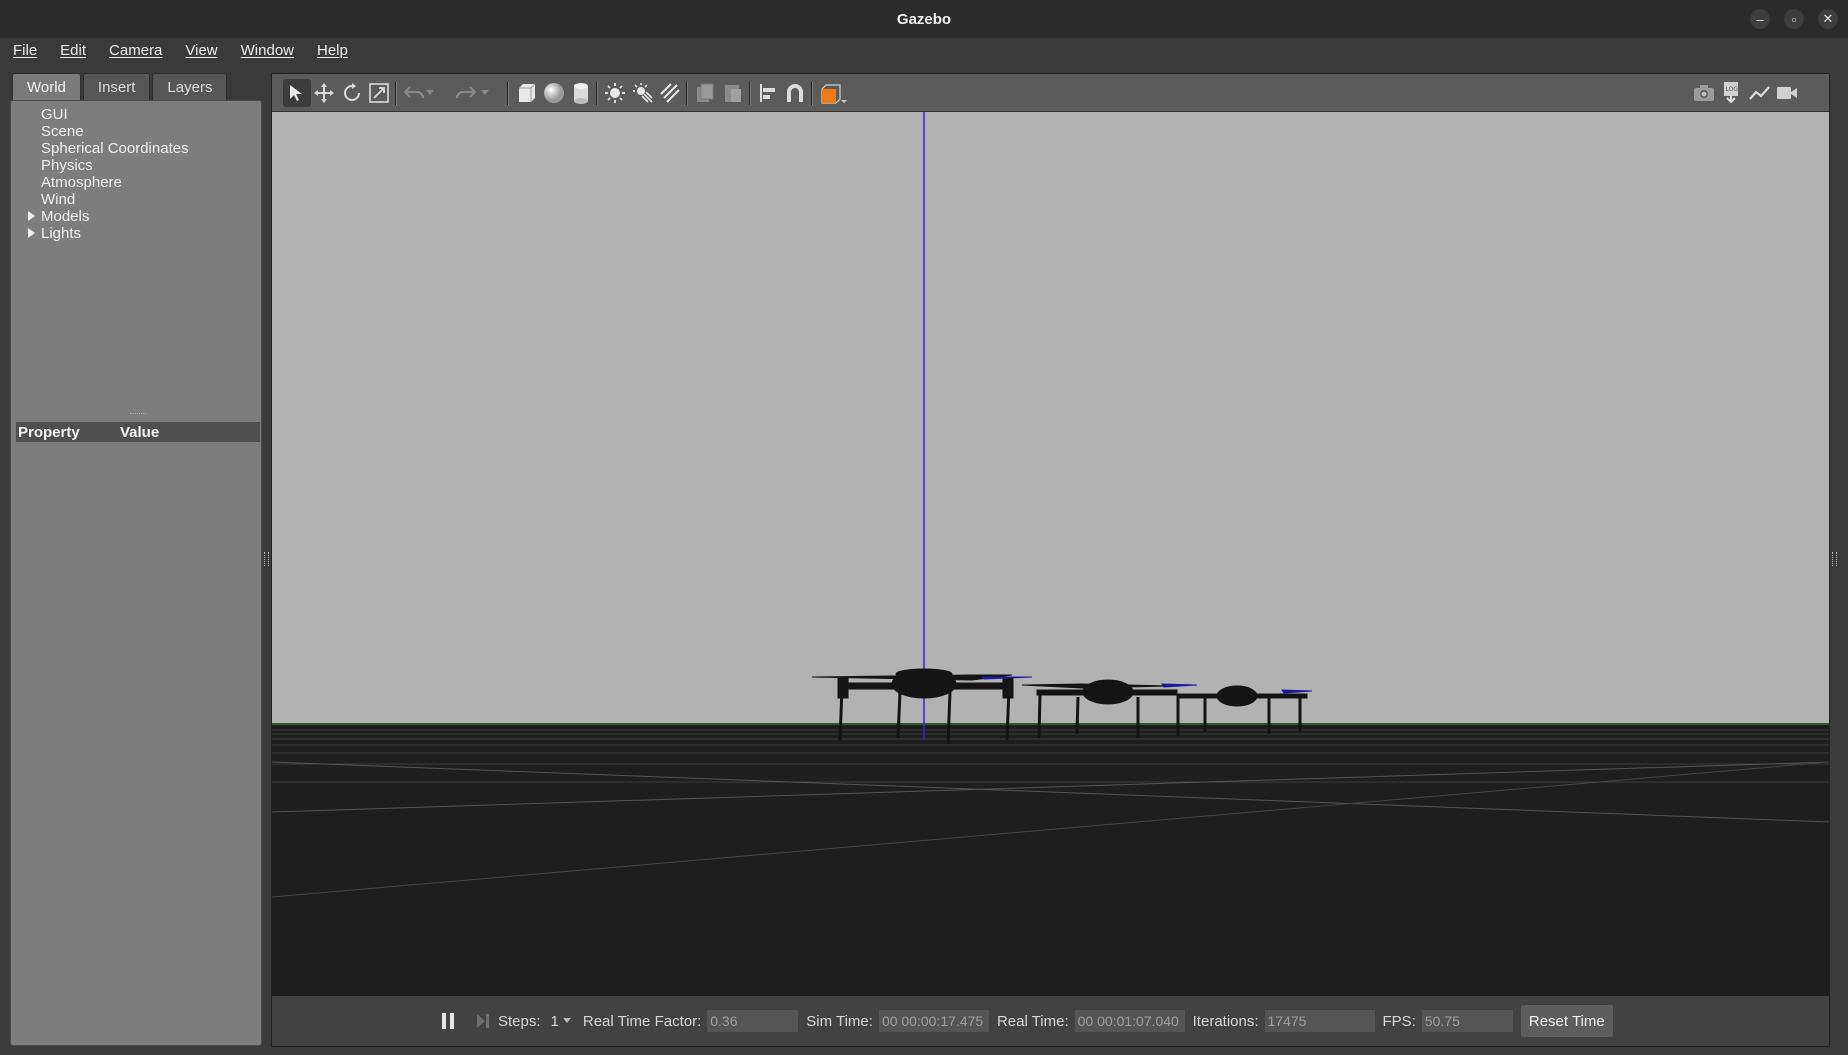  I want to click on view-angle-icon, so click(833, 93).